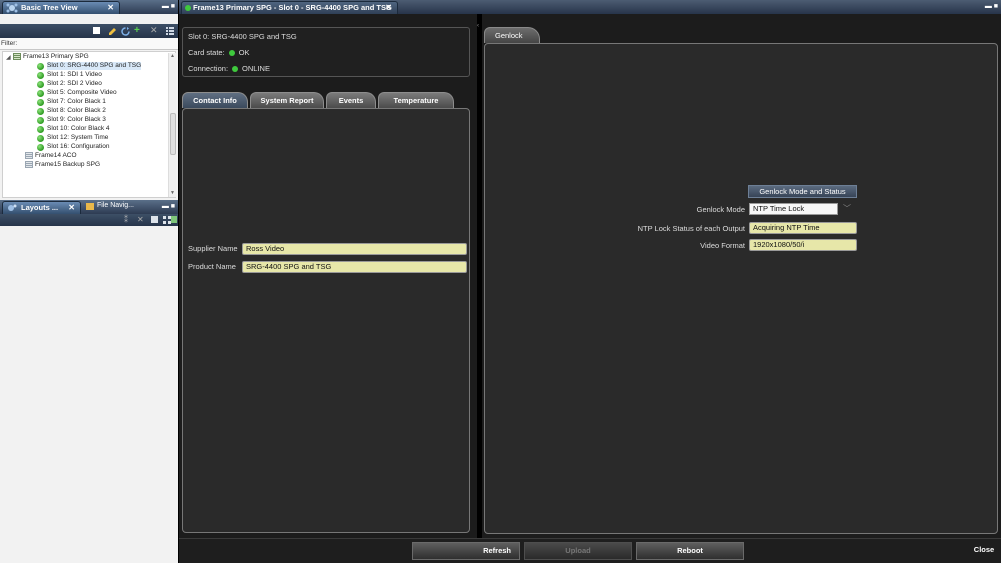 The width and height of the screenshot is (1001, 563). I want to click on tab-system-report: System Report, so click(287, 100).